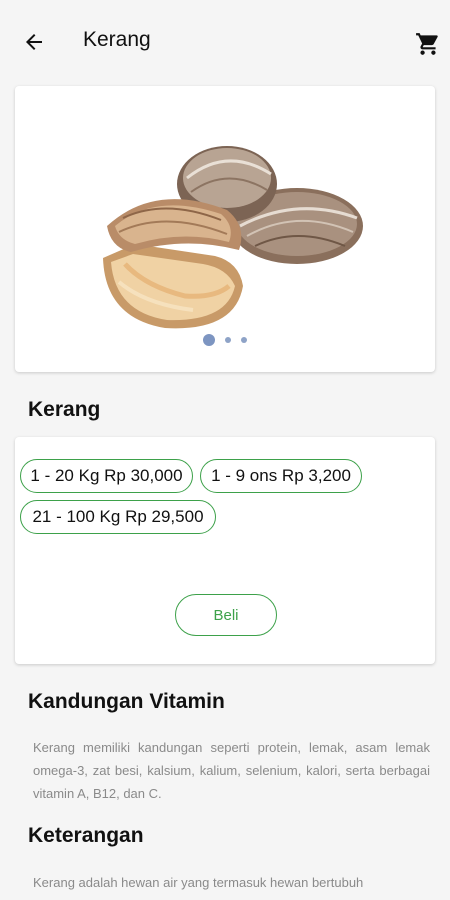 This screenshot has width=450, height=900. I want to click on app-bar: Kerang, so click(225, 39).